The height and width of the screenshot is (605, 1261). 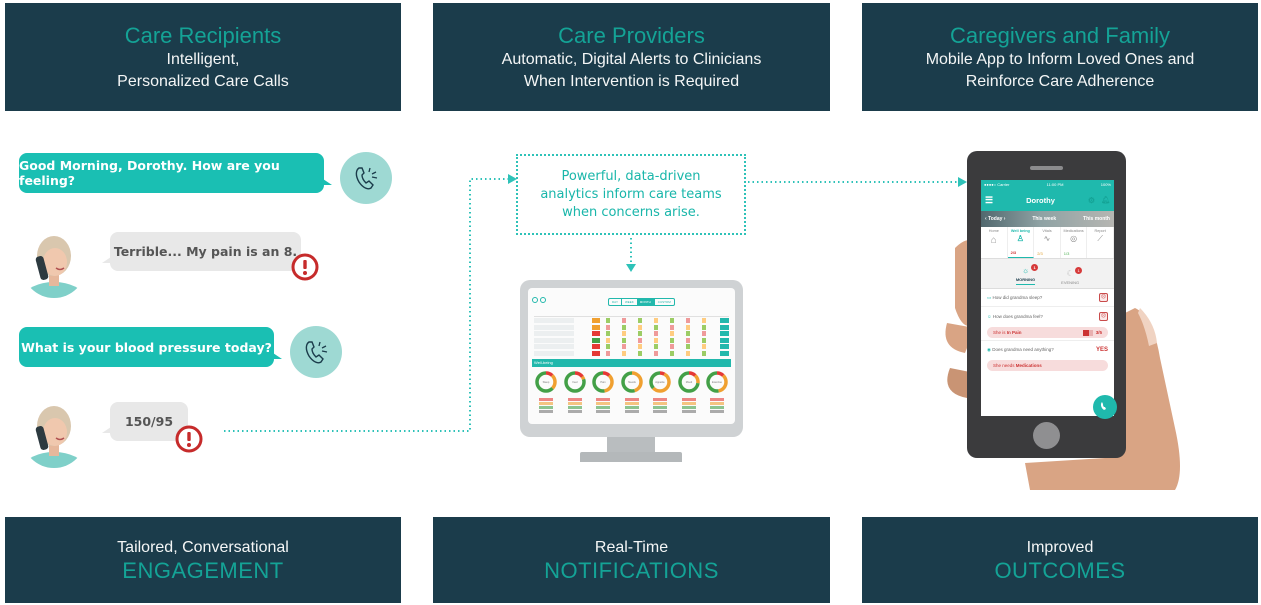 I want to click on phone-home-button, so click(x=1046, y=435).